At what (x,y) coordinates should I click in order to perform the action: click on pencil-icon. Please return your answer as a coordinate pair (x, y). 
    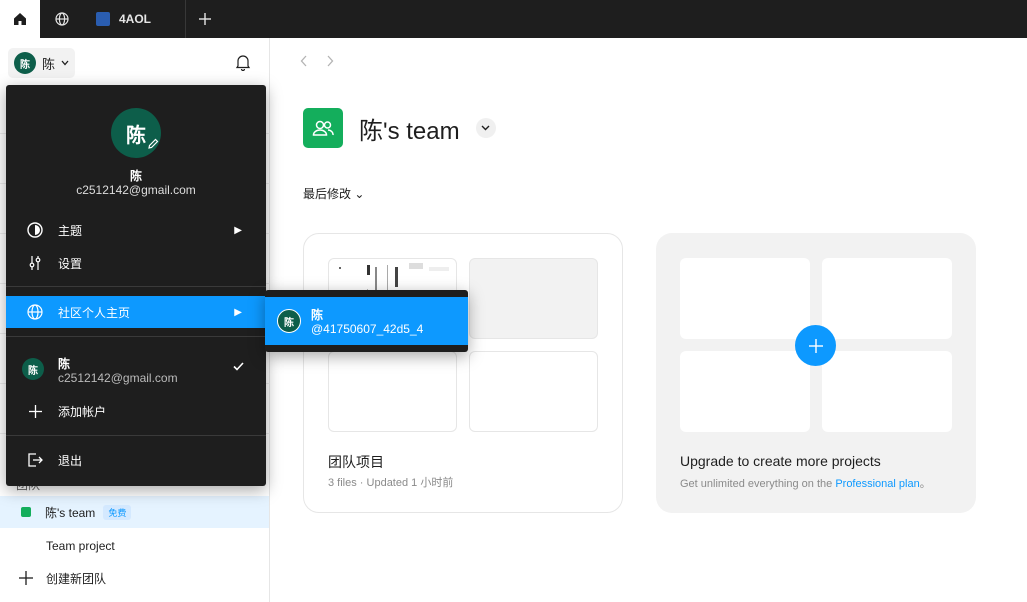
    Looking at the image, I should click on (153, 144).